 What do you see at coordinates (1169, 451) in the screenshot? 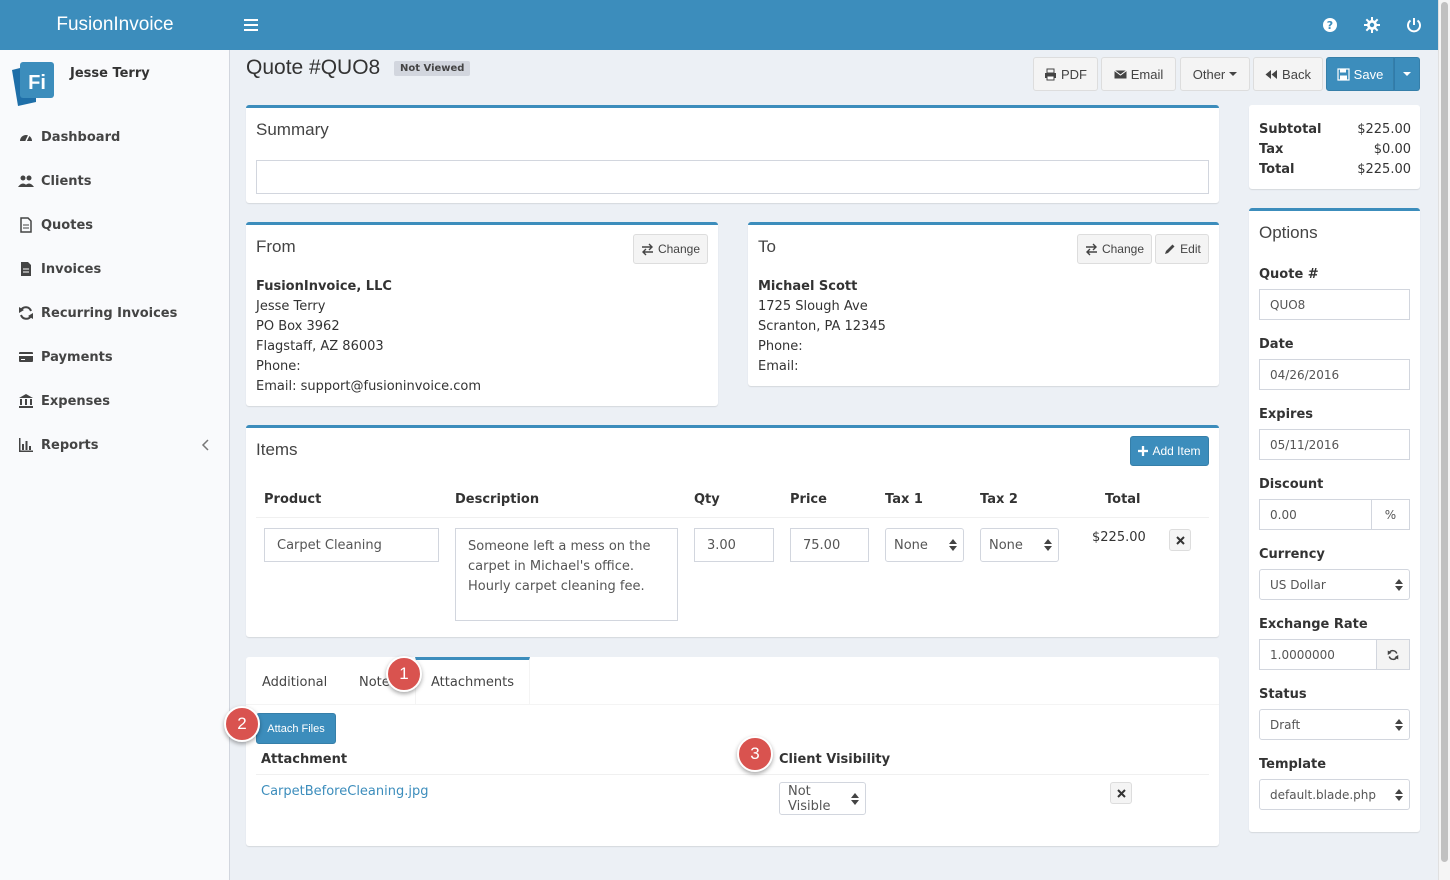
I see `add-item-button: Add Item` at bounding box center [1169, 451].